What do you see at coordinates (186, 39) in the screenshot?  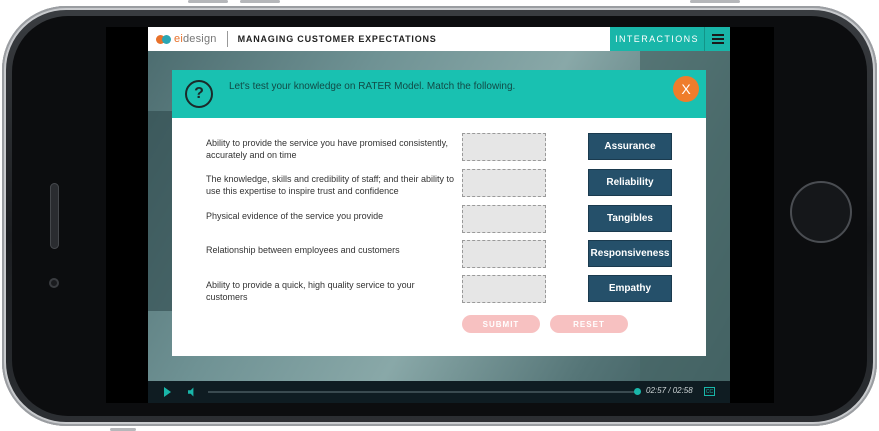 I see `eidesign-logo: eidesign` at bounding box center [186, 39].